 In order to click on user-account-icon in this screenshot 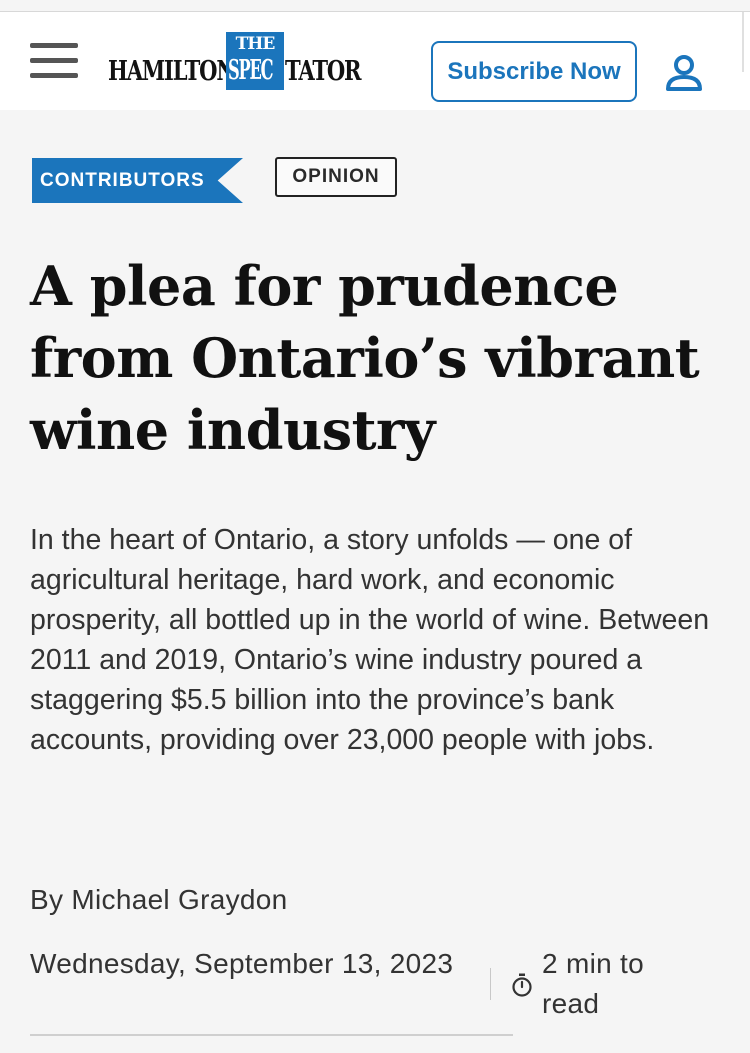, I will do `click(684, 73)`.